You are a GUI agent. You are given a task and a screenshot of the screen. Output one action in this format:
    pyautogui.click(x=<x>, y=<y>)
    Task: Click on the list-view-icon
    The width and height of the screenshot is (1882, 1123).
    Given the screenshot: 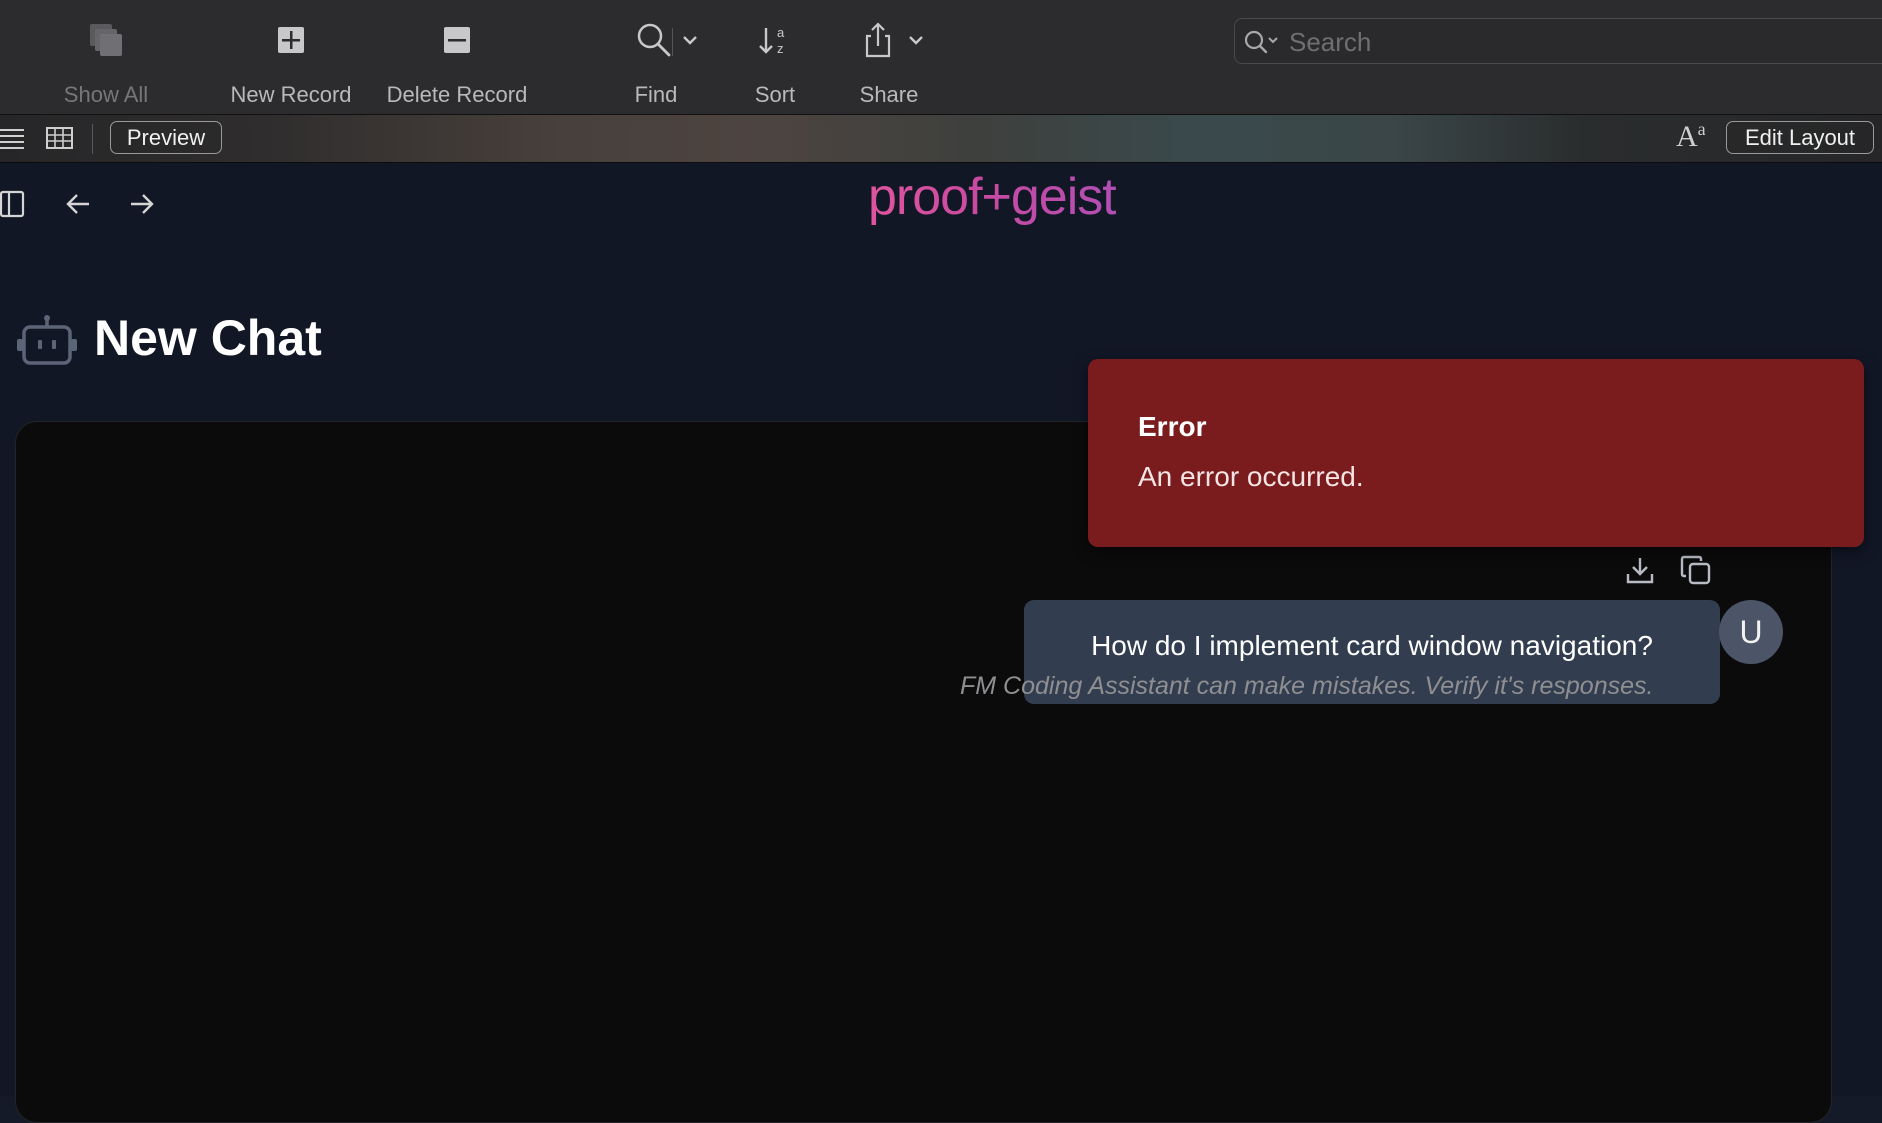 What is the action you would take?
    pyautogui.click(x=14, y=138)
    